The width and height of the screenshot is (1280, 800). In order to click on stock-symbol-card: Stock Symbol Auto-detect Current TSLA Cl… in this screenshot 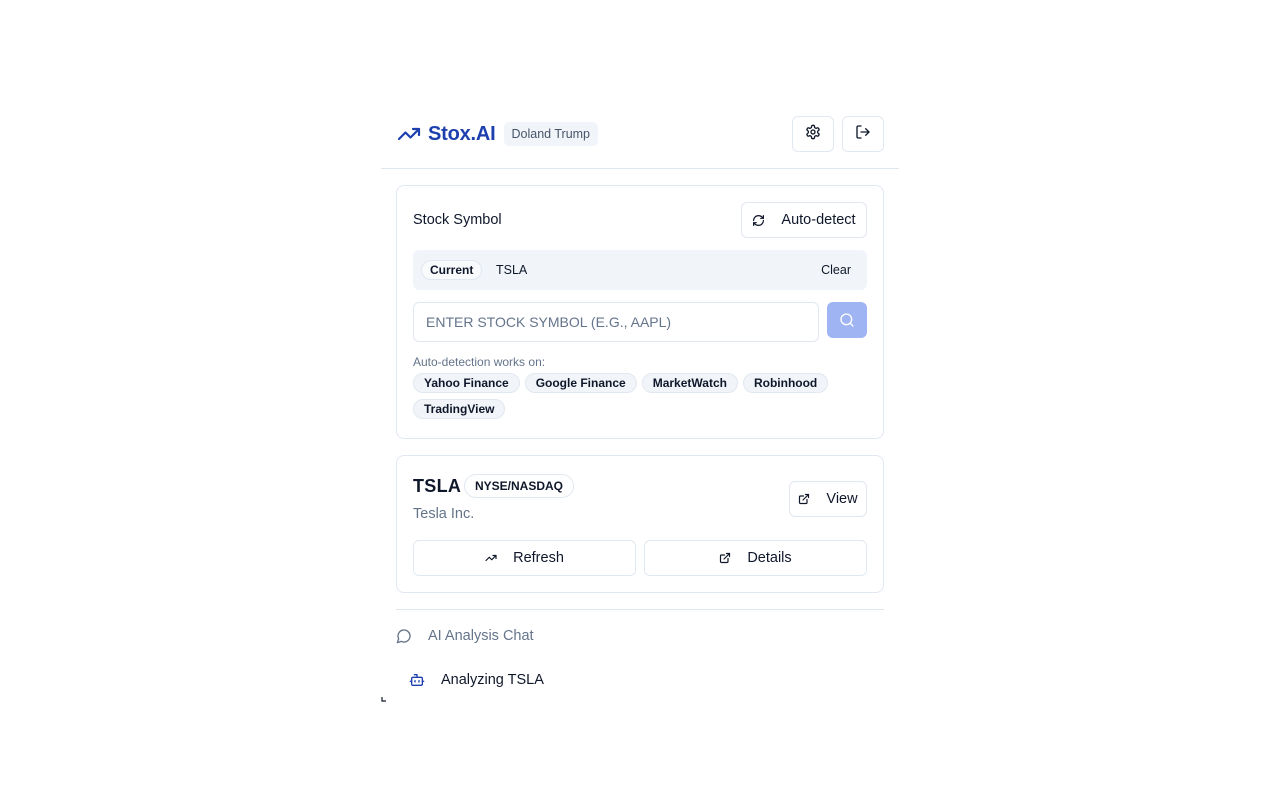, I will do `click(640, 312)`.